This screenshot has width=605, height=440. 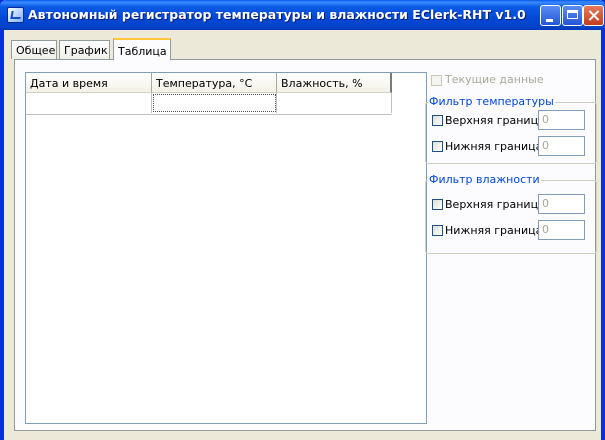 I want to click on temperature-filter-title: Фильтр температуры, so click(x=491, y=101).